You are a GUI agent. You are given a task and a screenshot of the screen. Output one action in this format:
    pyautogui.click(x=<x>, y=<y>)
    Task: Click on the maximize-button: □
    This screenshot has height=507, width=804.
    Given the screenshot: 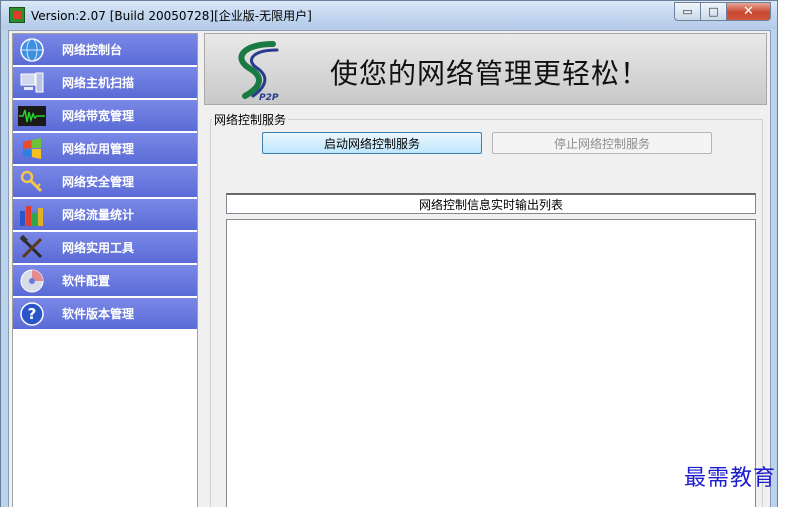 What is the action you would take?
    pyautogui.click(x=714, y=11)
    